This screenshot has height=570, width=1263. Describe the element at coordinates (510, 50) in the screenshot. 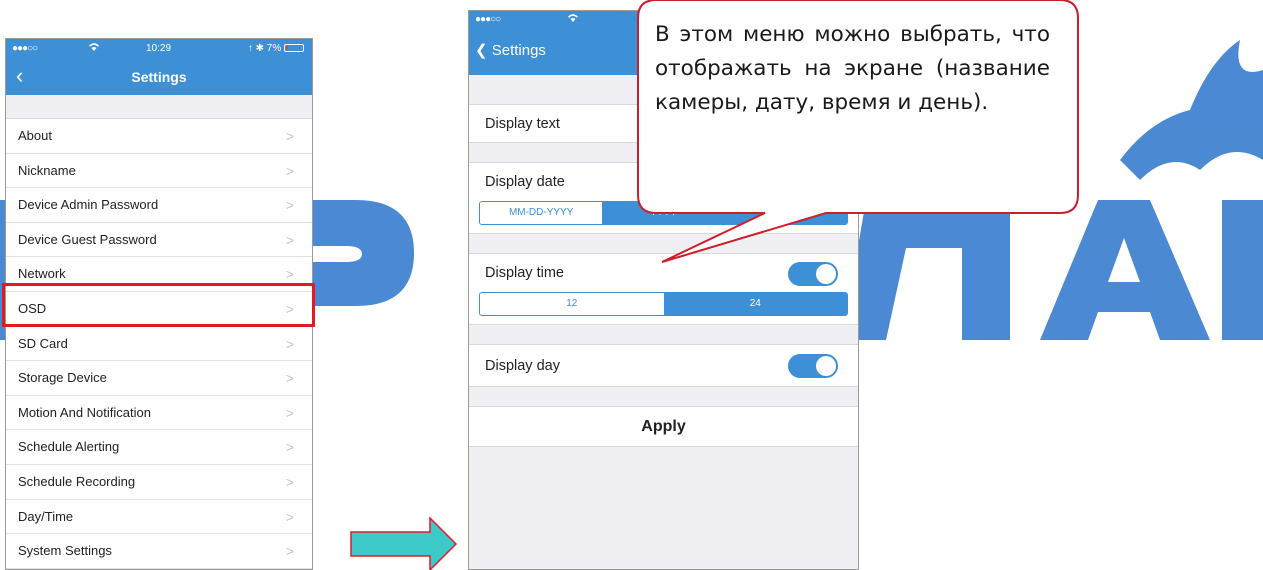

I see `back-button: ❮ Settings` at that location.